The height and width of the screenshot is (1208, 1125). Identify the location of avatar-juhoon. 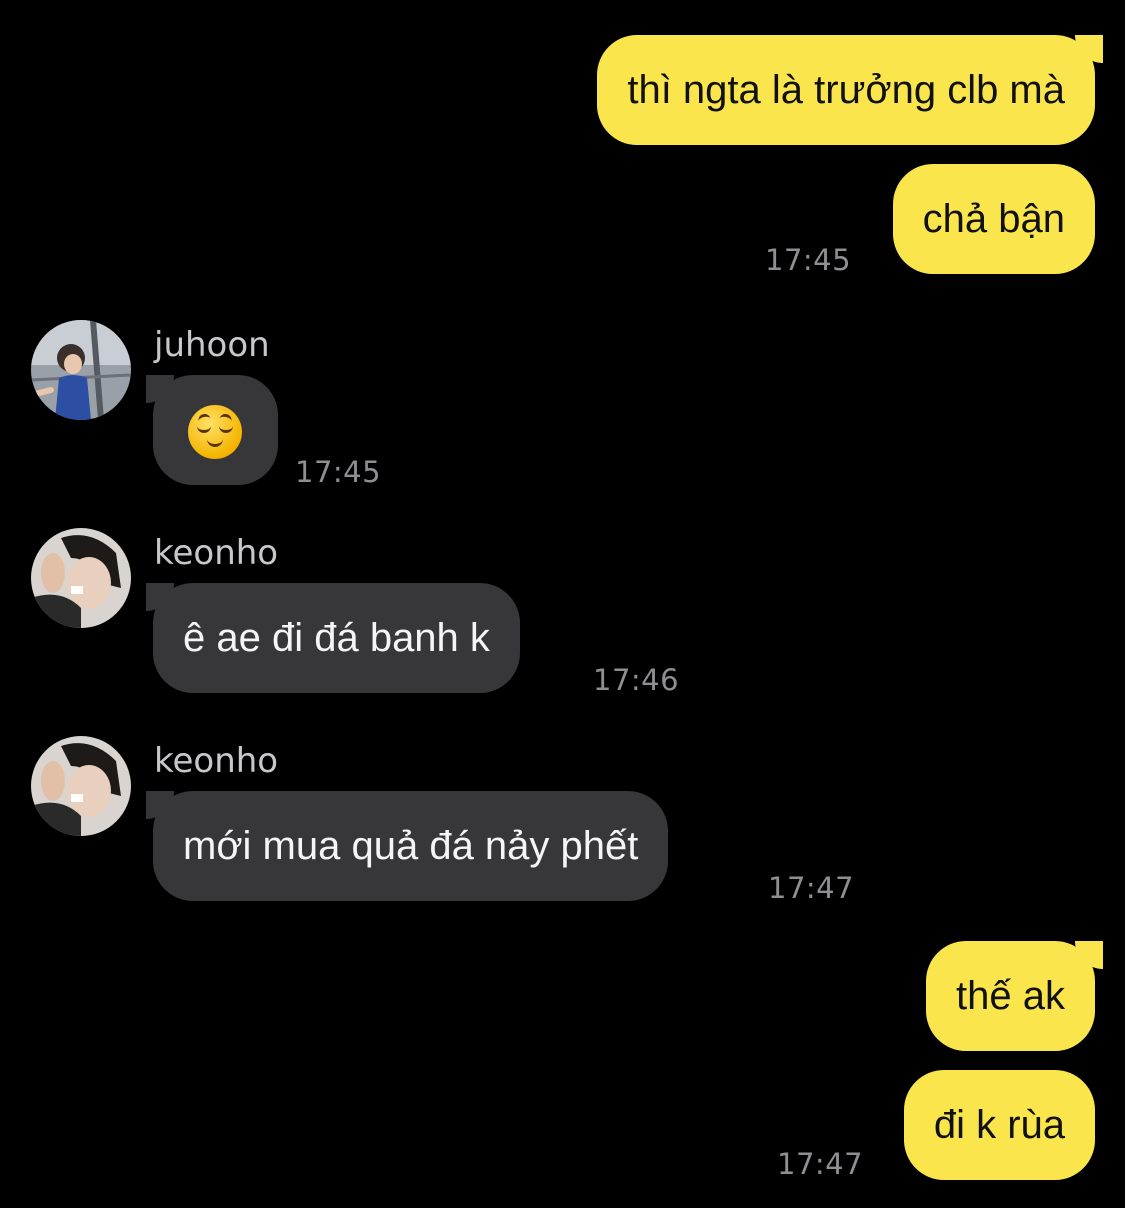
(81, 370).